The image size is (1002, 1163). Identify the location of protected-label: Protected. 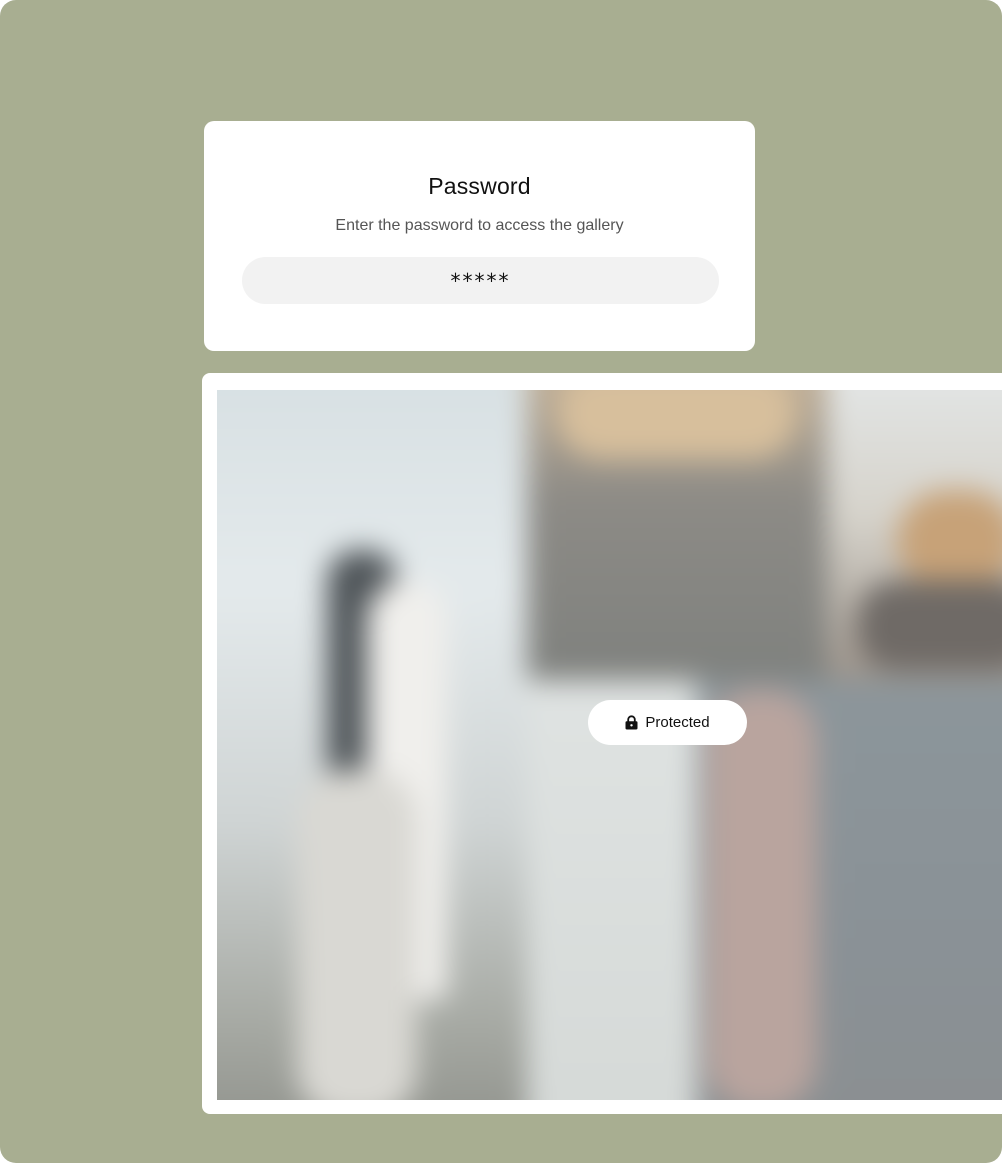
(677, 722).